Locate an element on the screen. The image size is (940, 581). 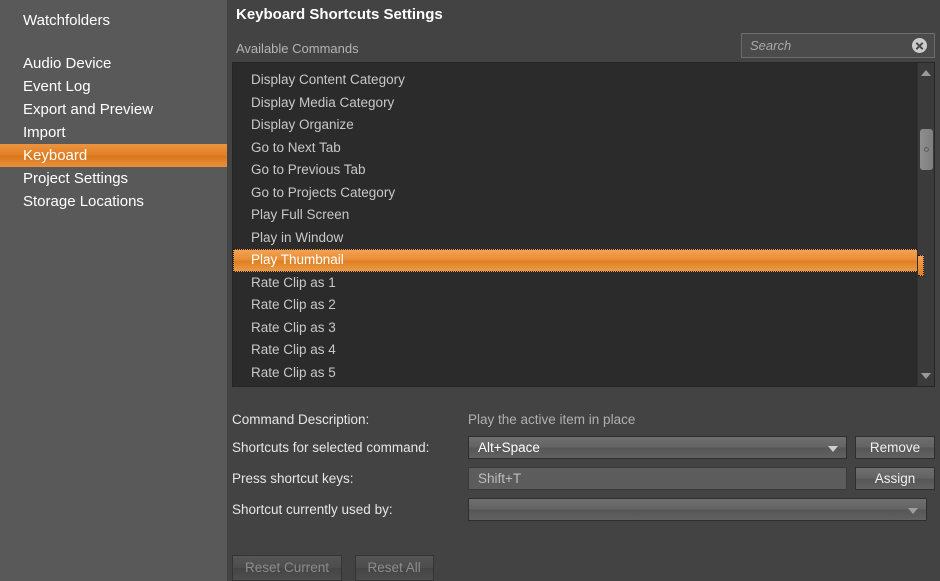
sidebar-item-watchfolders: Watchfolders is located at coordinates (113, 21).